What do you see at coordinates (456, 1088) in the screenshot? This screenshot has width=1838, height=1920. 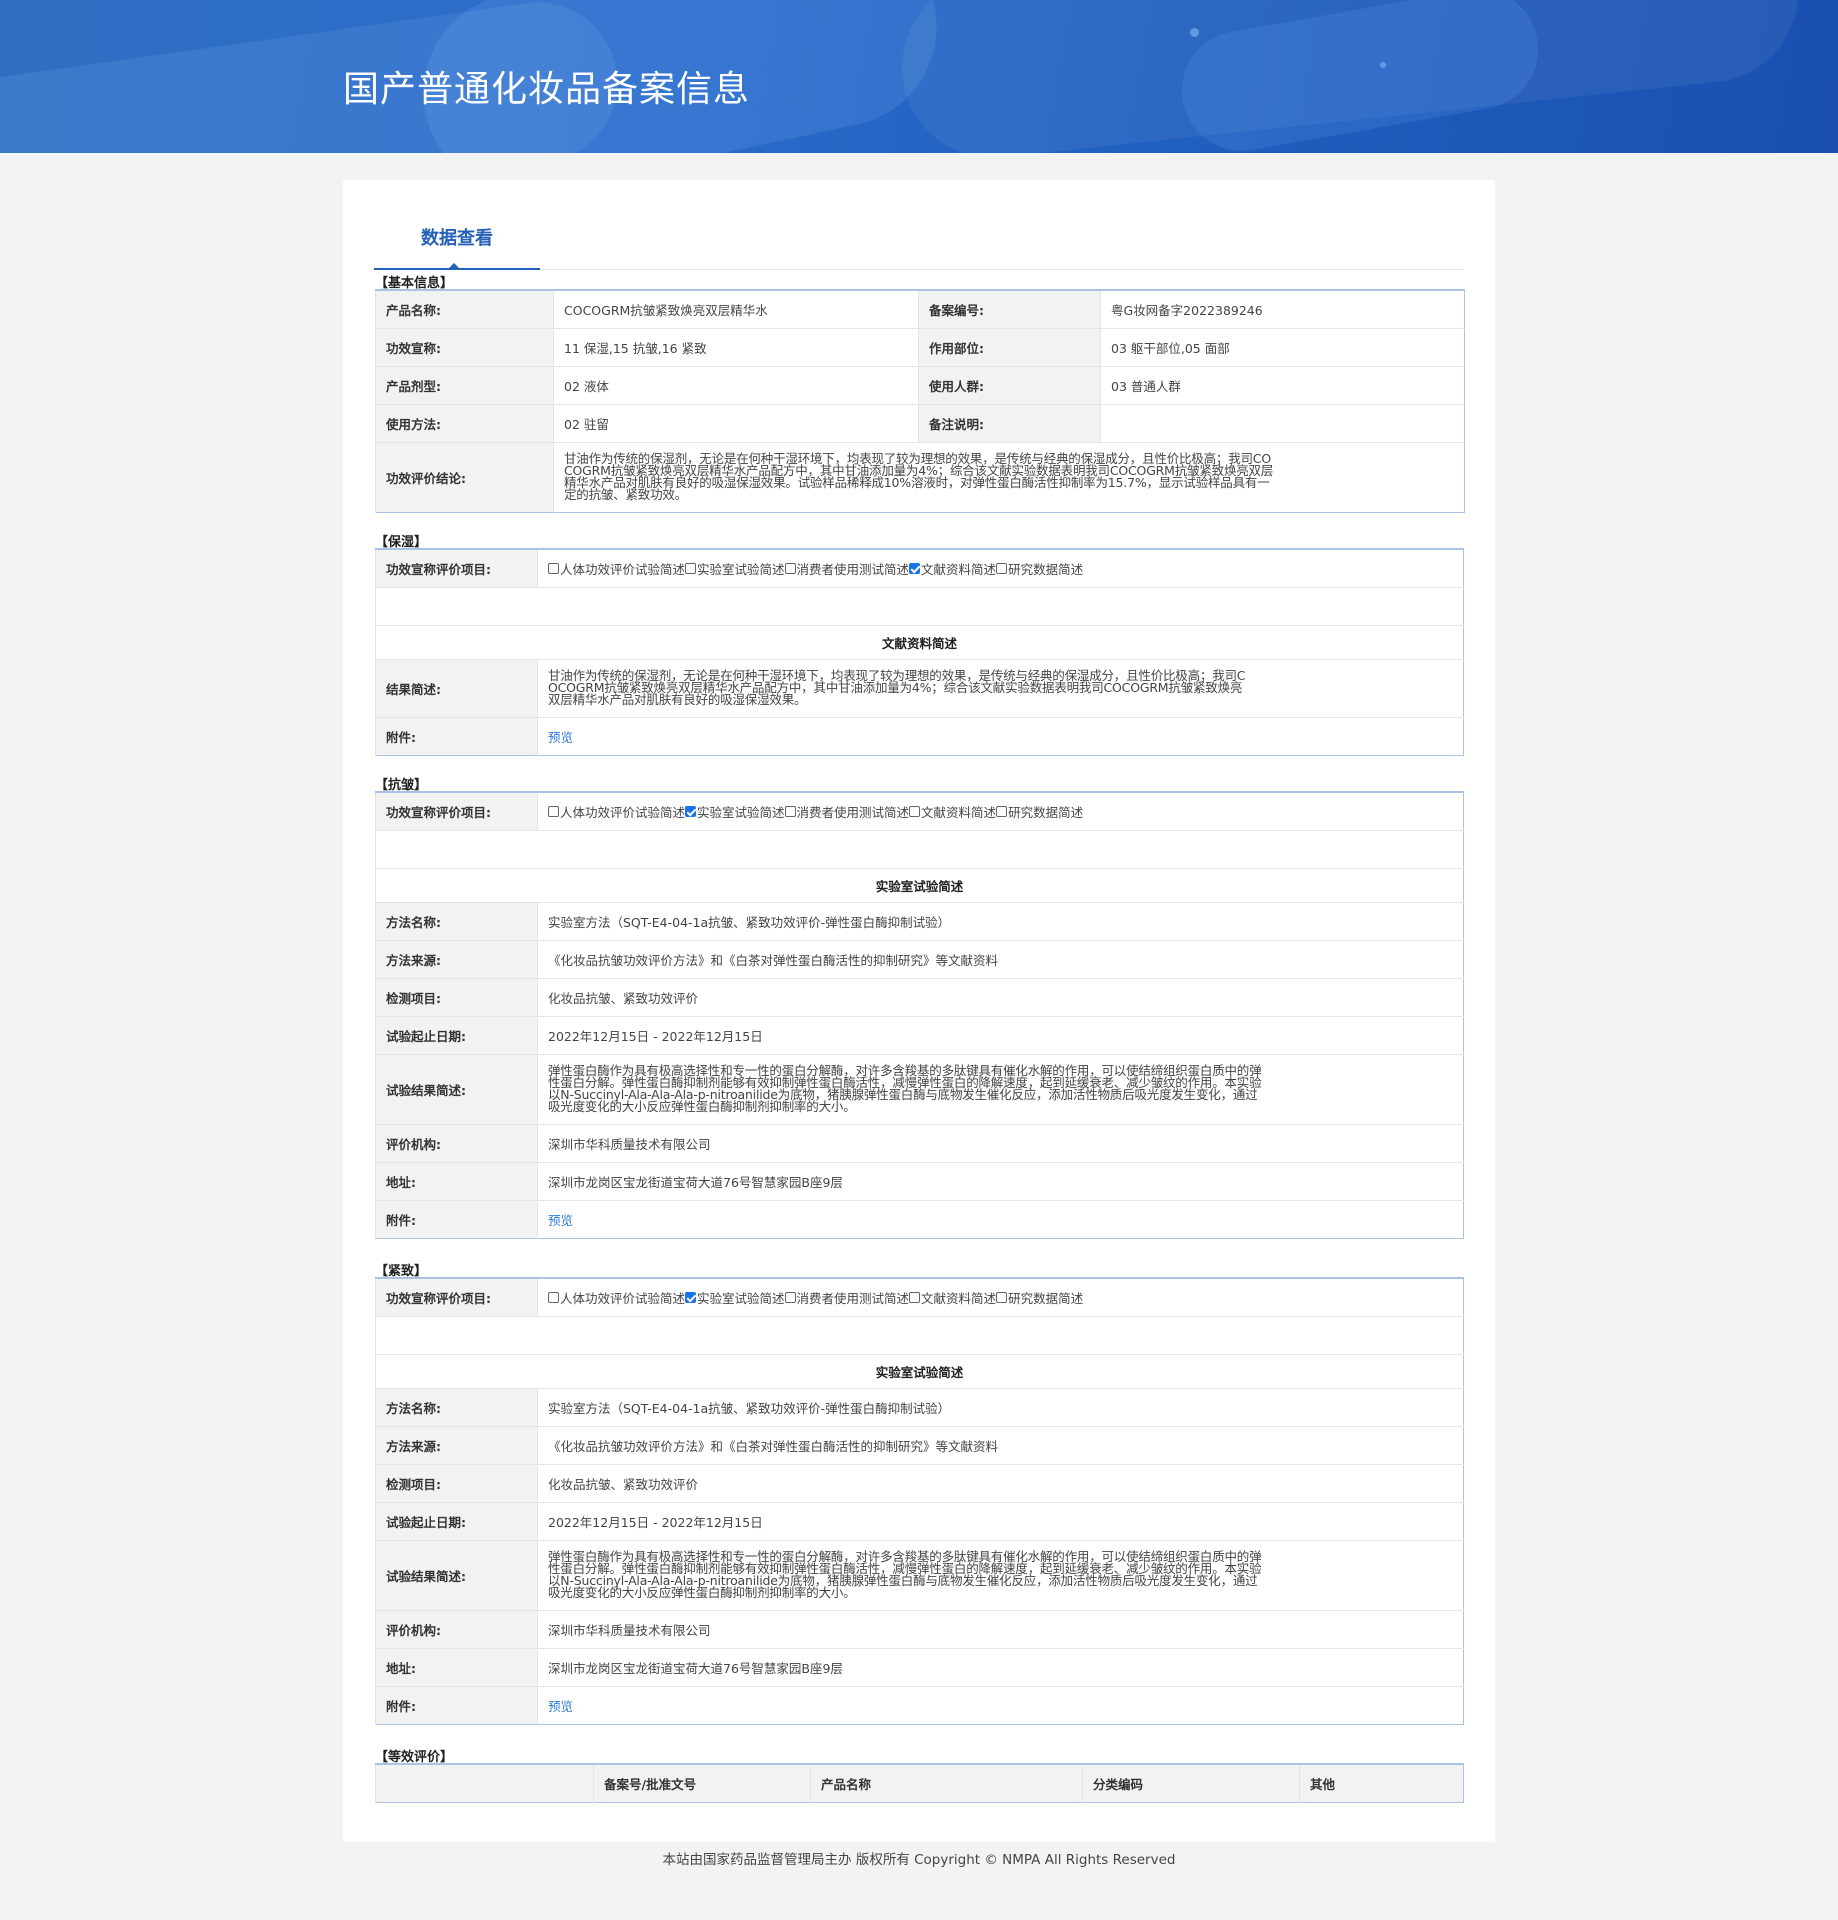 I see `test-result-label: 试验结果简述:` at bounding box center [456, 1088].